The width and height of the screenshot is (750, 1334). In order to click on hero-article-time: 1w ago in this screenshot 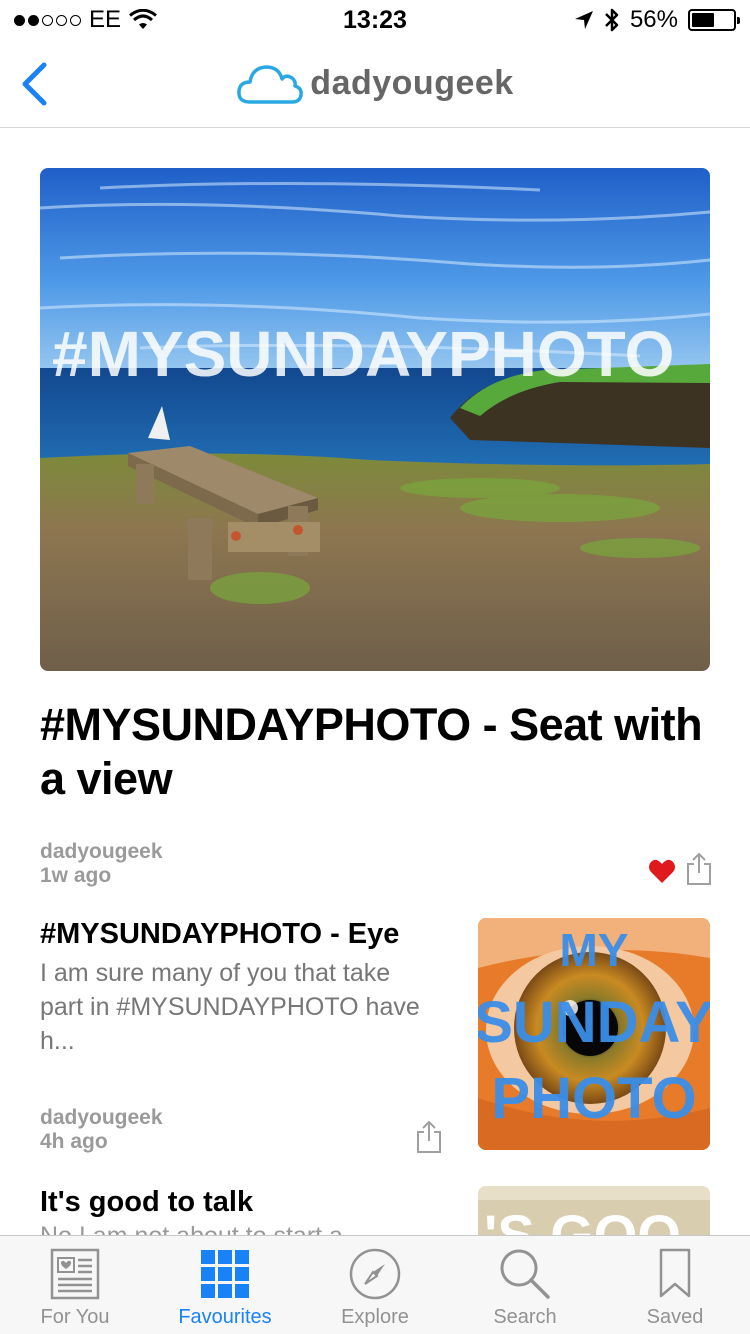, I will do `click(76, 875)`.